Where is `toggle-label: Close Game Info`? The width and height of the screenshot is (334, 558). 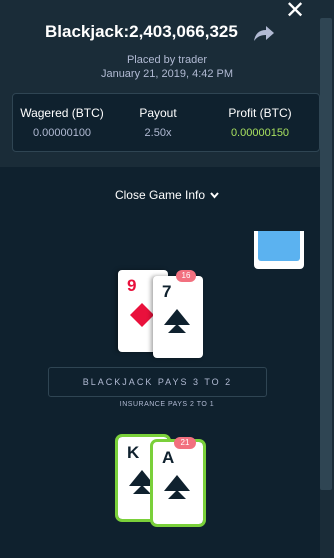 toggle-label: Close Game Info is located at coordinates (160, 195).